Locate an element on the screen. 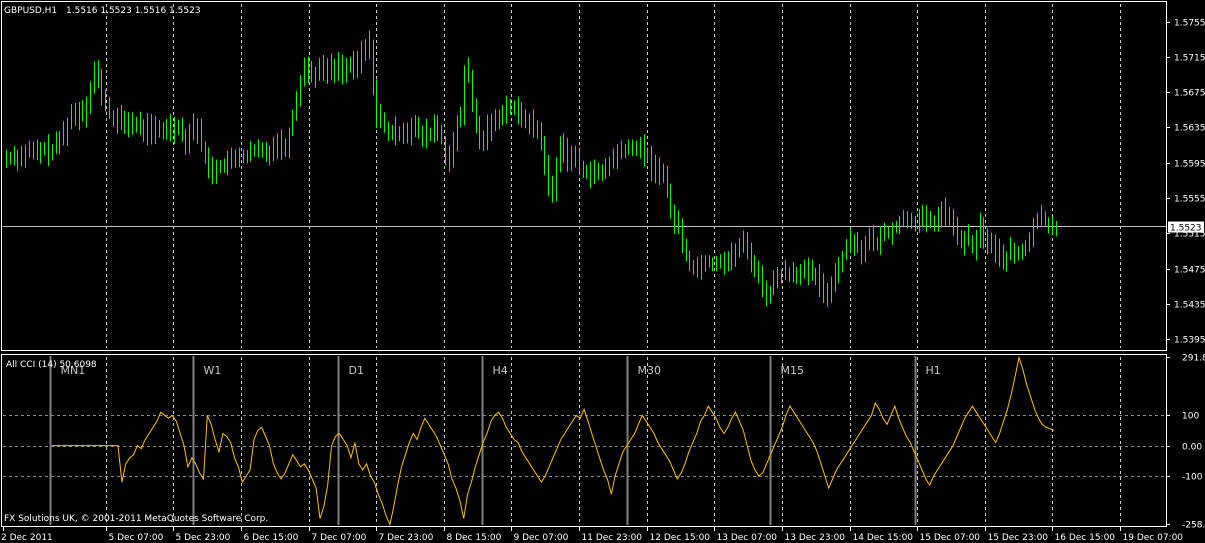 The image size is (1205, 543). time-tick-label: 19 Dec 07:00 is located at coordinates (1153, 538).